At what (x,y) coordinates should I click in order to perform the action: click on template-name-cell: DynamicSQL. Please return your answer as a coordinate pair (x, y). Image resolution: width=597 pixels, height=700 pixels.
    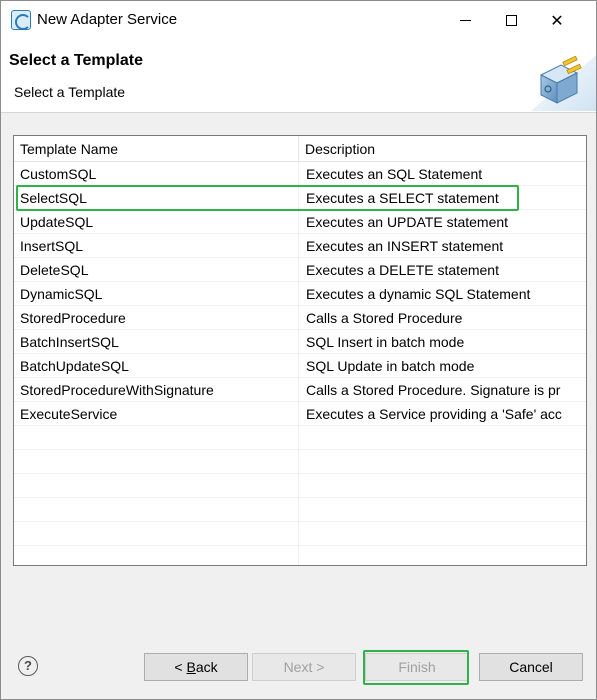
    Looking at the image, I should click on (156, 294).